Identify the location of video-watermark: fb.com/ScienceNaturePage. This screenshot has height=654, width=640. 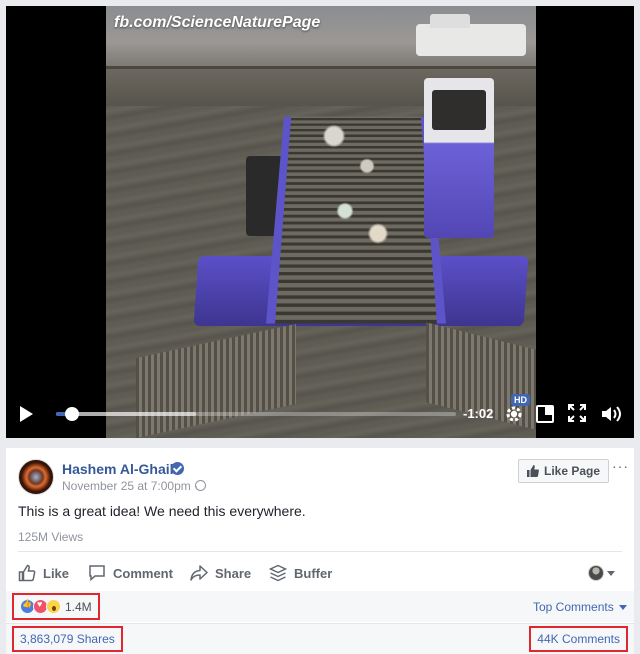
(217, 22).